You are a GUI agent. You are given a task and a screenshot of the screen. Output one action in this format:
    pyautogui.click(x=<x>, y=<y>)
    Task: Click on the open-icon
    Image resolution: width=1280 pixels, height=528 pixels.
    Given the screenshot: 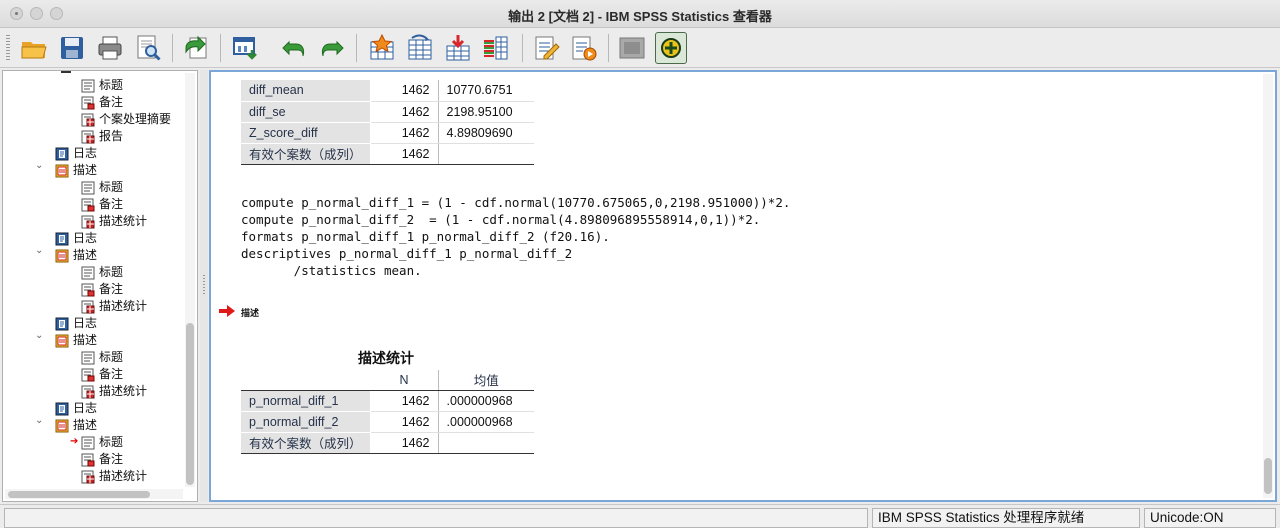 What is the action you would take?
    pyautogui.click(x=34, y=48)
    